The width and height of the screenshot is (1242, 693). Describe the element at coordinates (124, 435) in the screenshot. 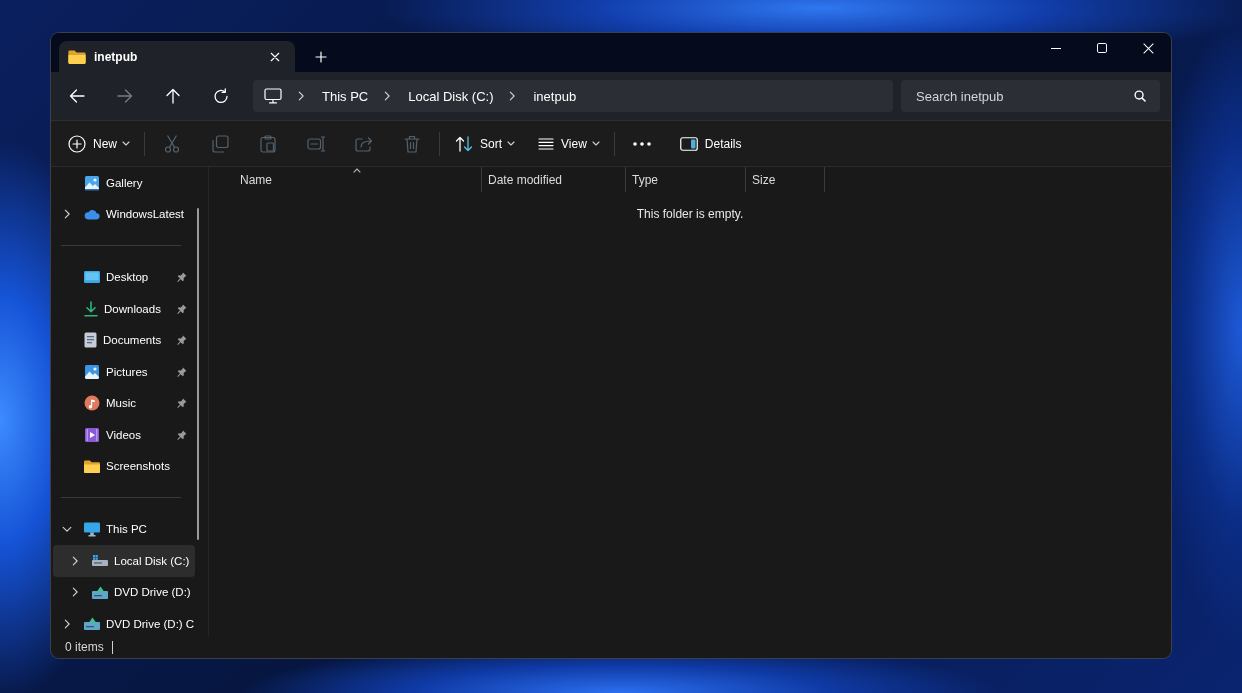

I see `sidebar-item: Videos` at that location.